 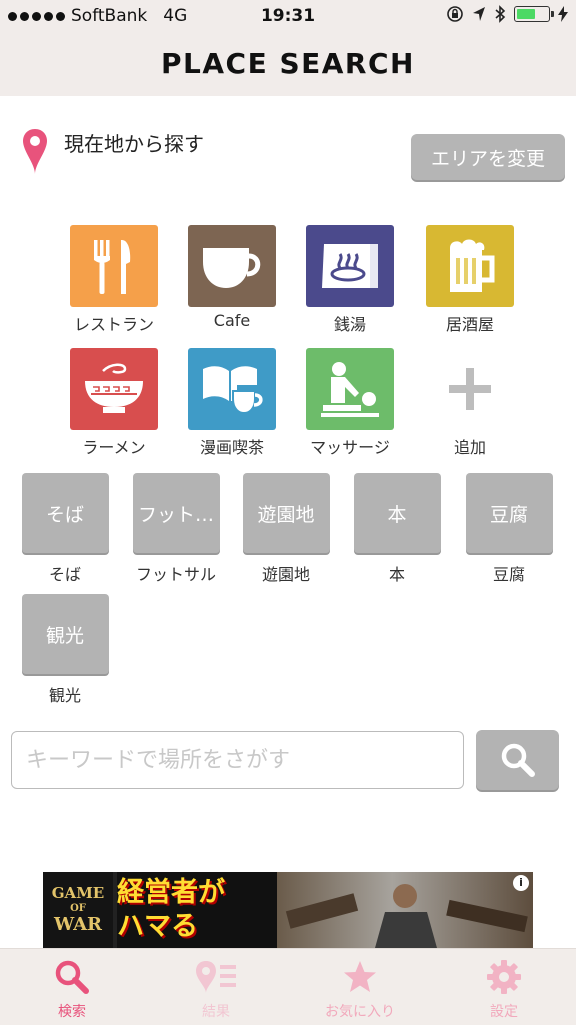 What do you see at coordinates (508, 574) in the screenshot?
I see `tag-chip-caption: 豆腐` at bounding box center [508, 574].